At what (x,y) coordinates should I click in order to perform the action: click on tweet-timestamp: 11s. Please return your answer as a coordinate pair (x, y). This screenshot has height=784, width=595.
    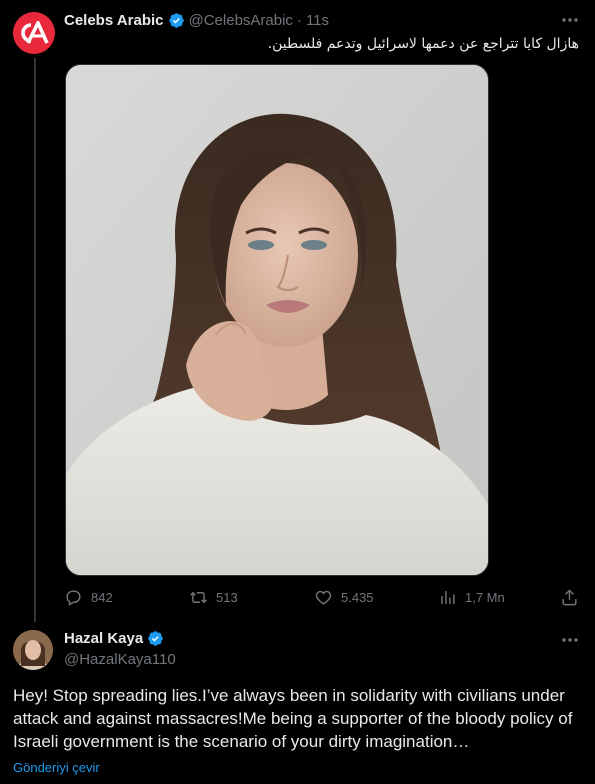
    Looking at the image, I should click on (317, 20).